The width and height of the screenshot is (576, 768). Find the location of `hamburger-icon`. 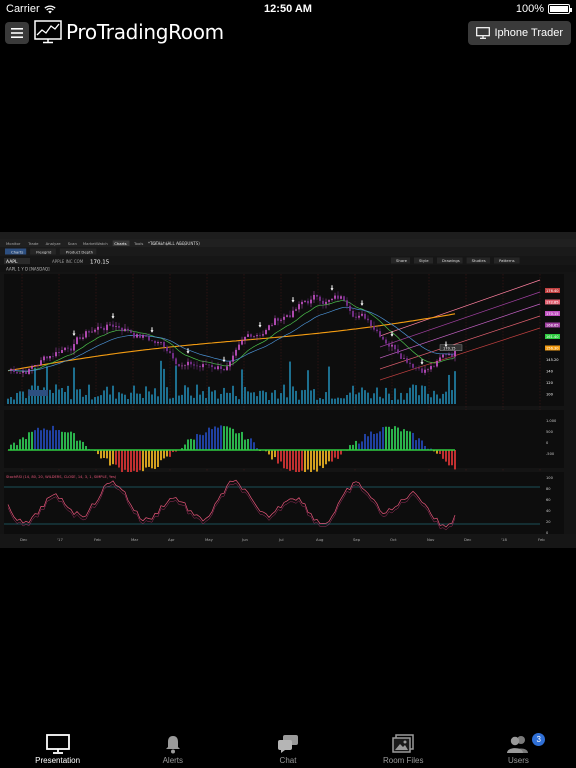

hamburger-icon is located at coordinates (17, 33).